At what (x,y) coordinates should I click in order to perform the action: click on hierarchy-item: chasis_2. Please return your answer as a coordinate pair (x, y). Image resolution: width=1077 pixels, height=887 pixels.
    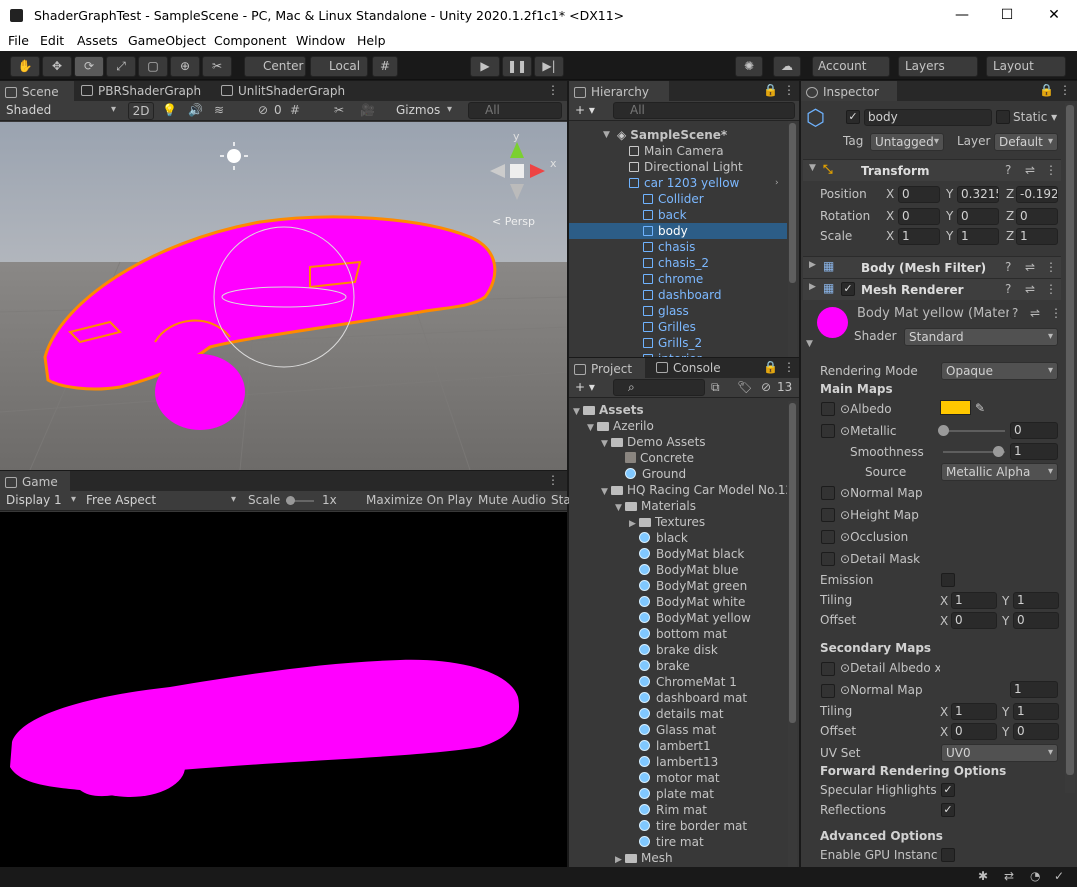
    Looking at the image, I should click on (678, 263).